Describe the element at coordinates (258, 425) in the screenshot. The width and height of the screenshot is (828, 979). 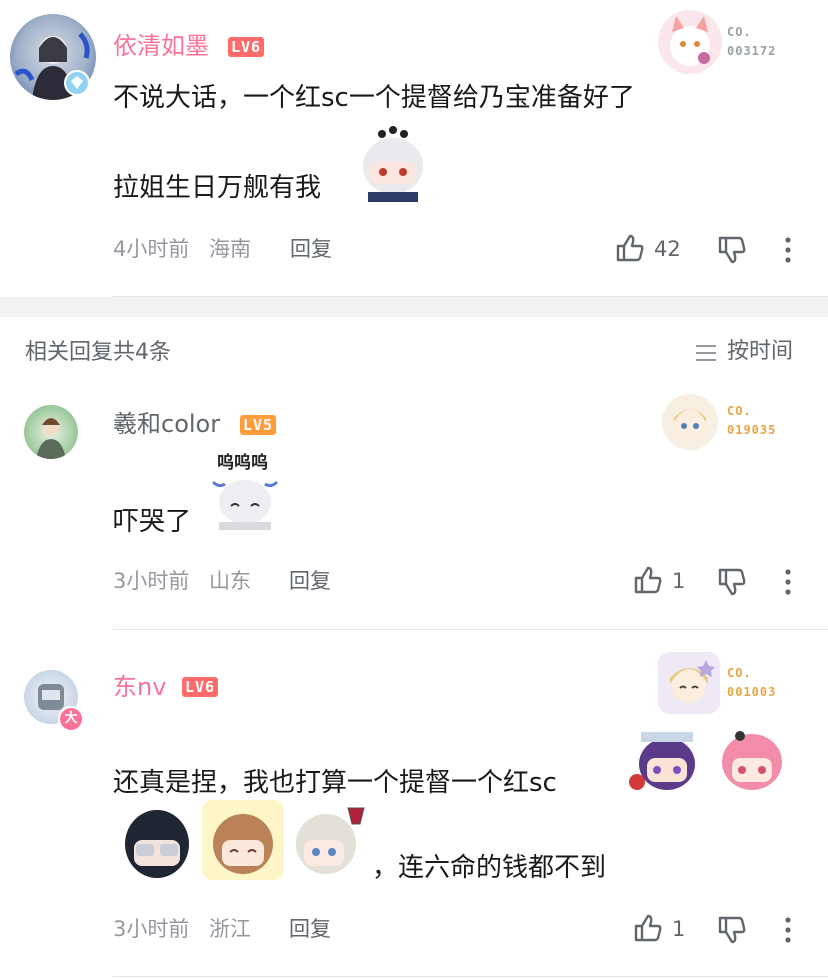
I see `level-badge: LV5` at that location.